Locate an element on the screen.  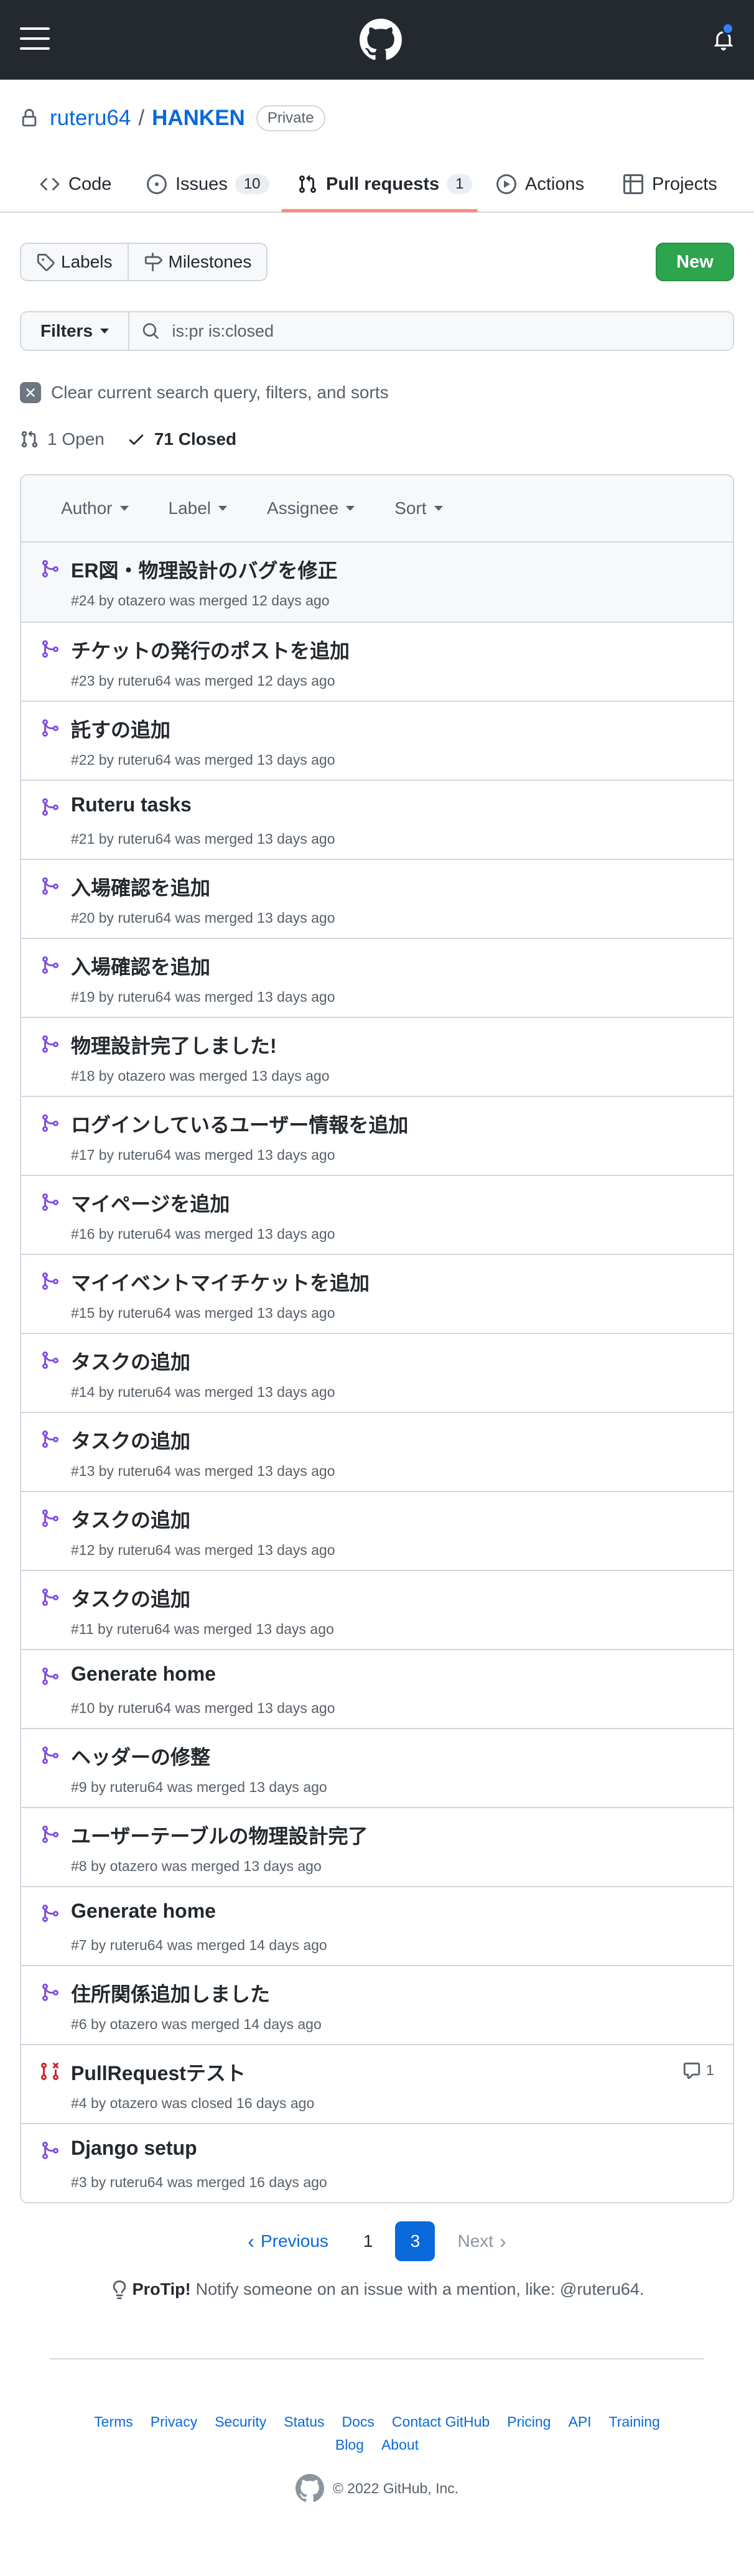
sort-dropdown: Sort is located at coordinates (419, 508).